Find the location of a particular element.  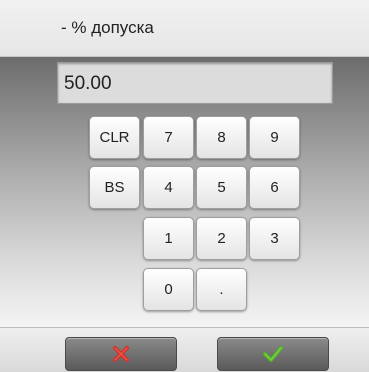

key-decimal: . is located at coordinates (221, 289).